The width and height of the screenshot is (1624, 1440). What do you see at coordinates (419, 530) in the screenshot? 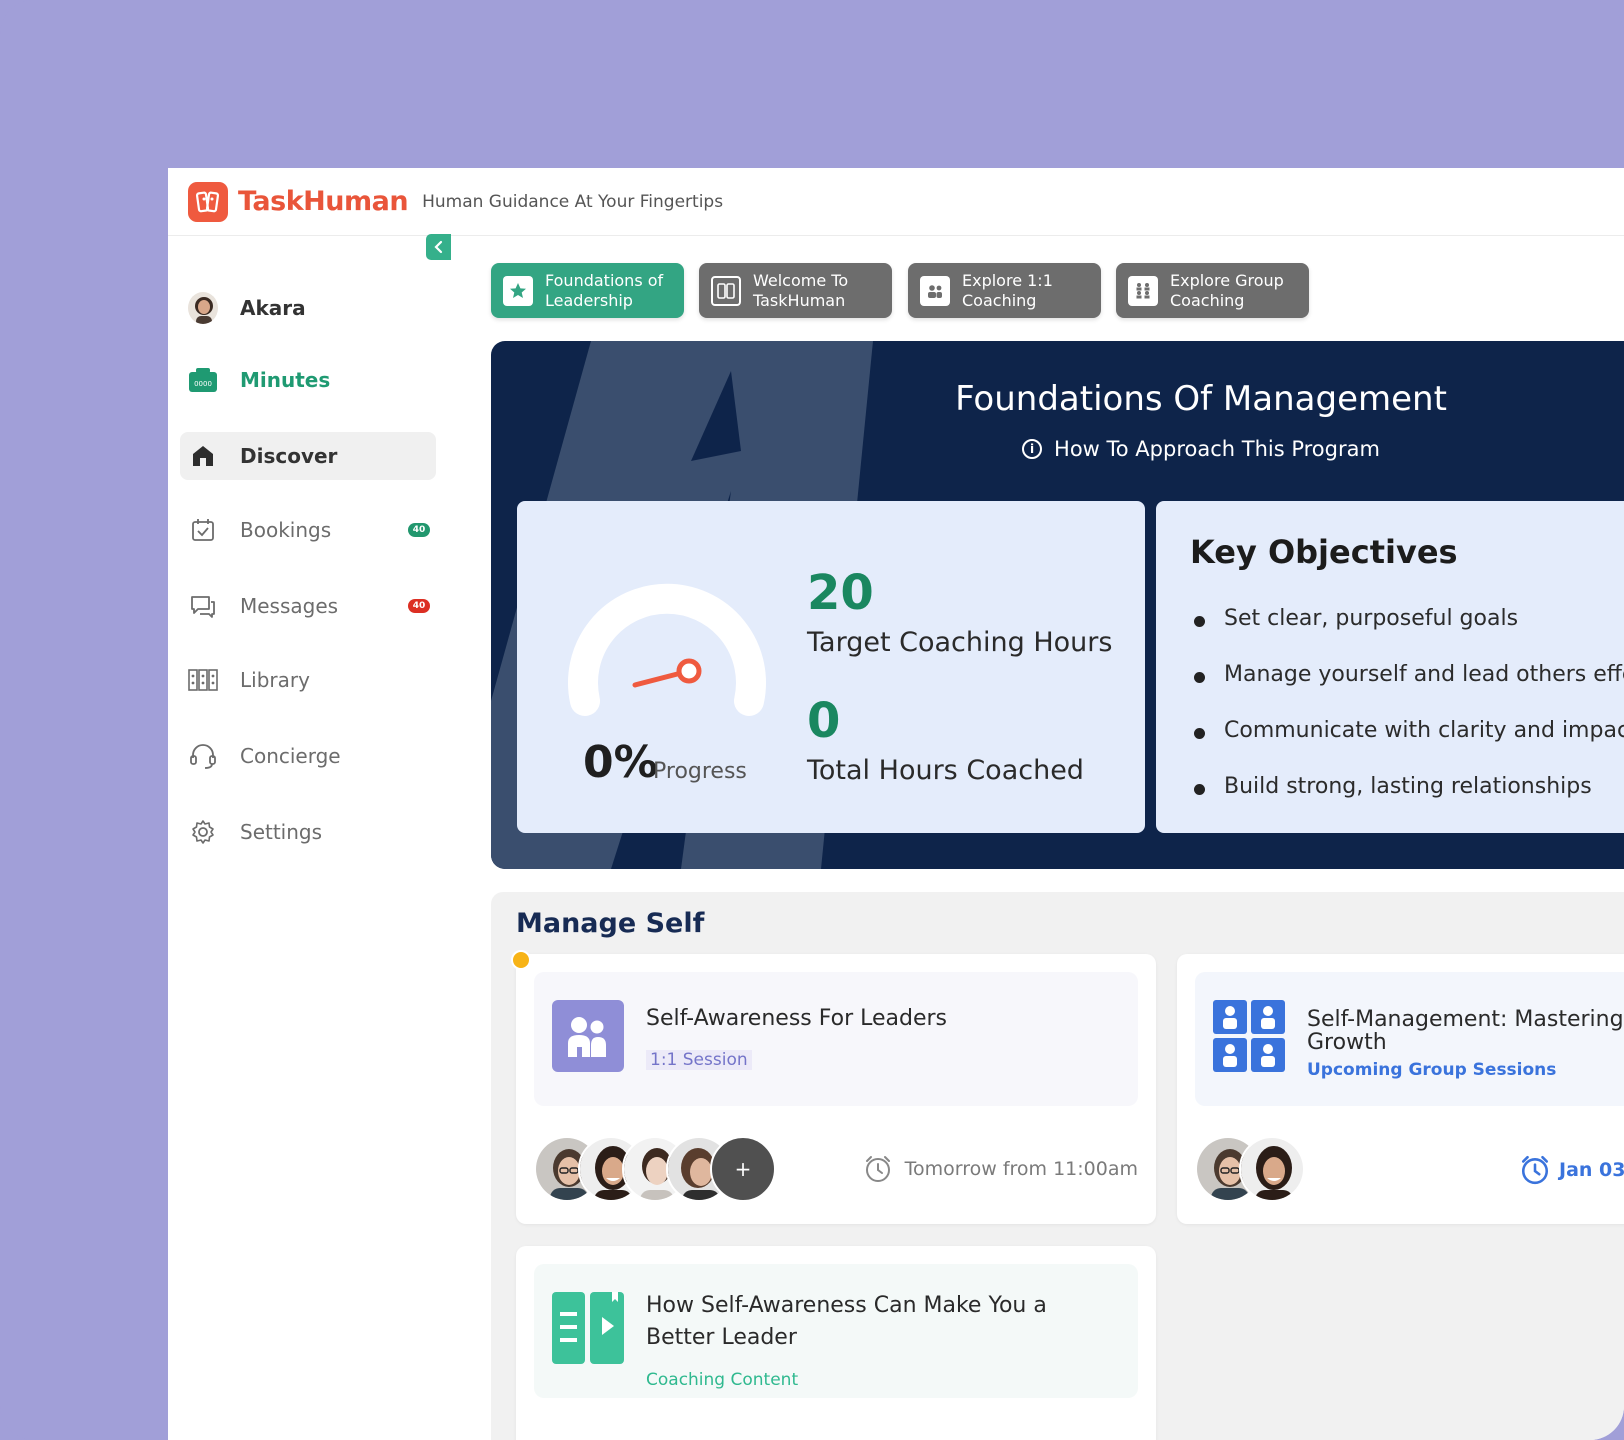
I see `bookings-count-badge: 40` at bounding box center [419, 530].